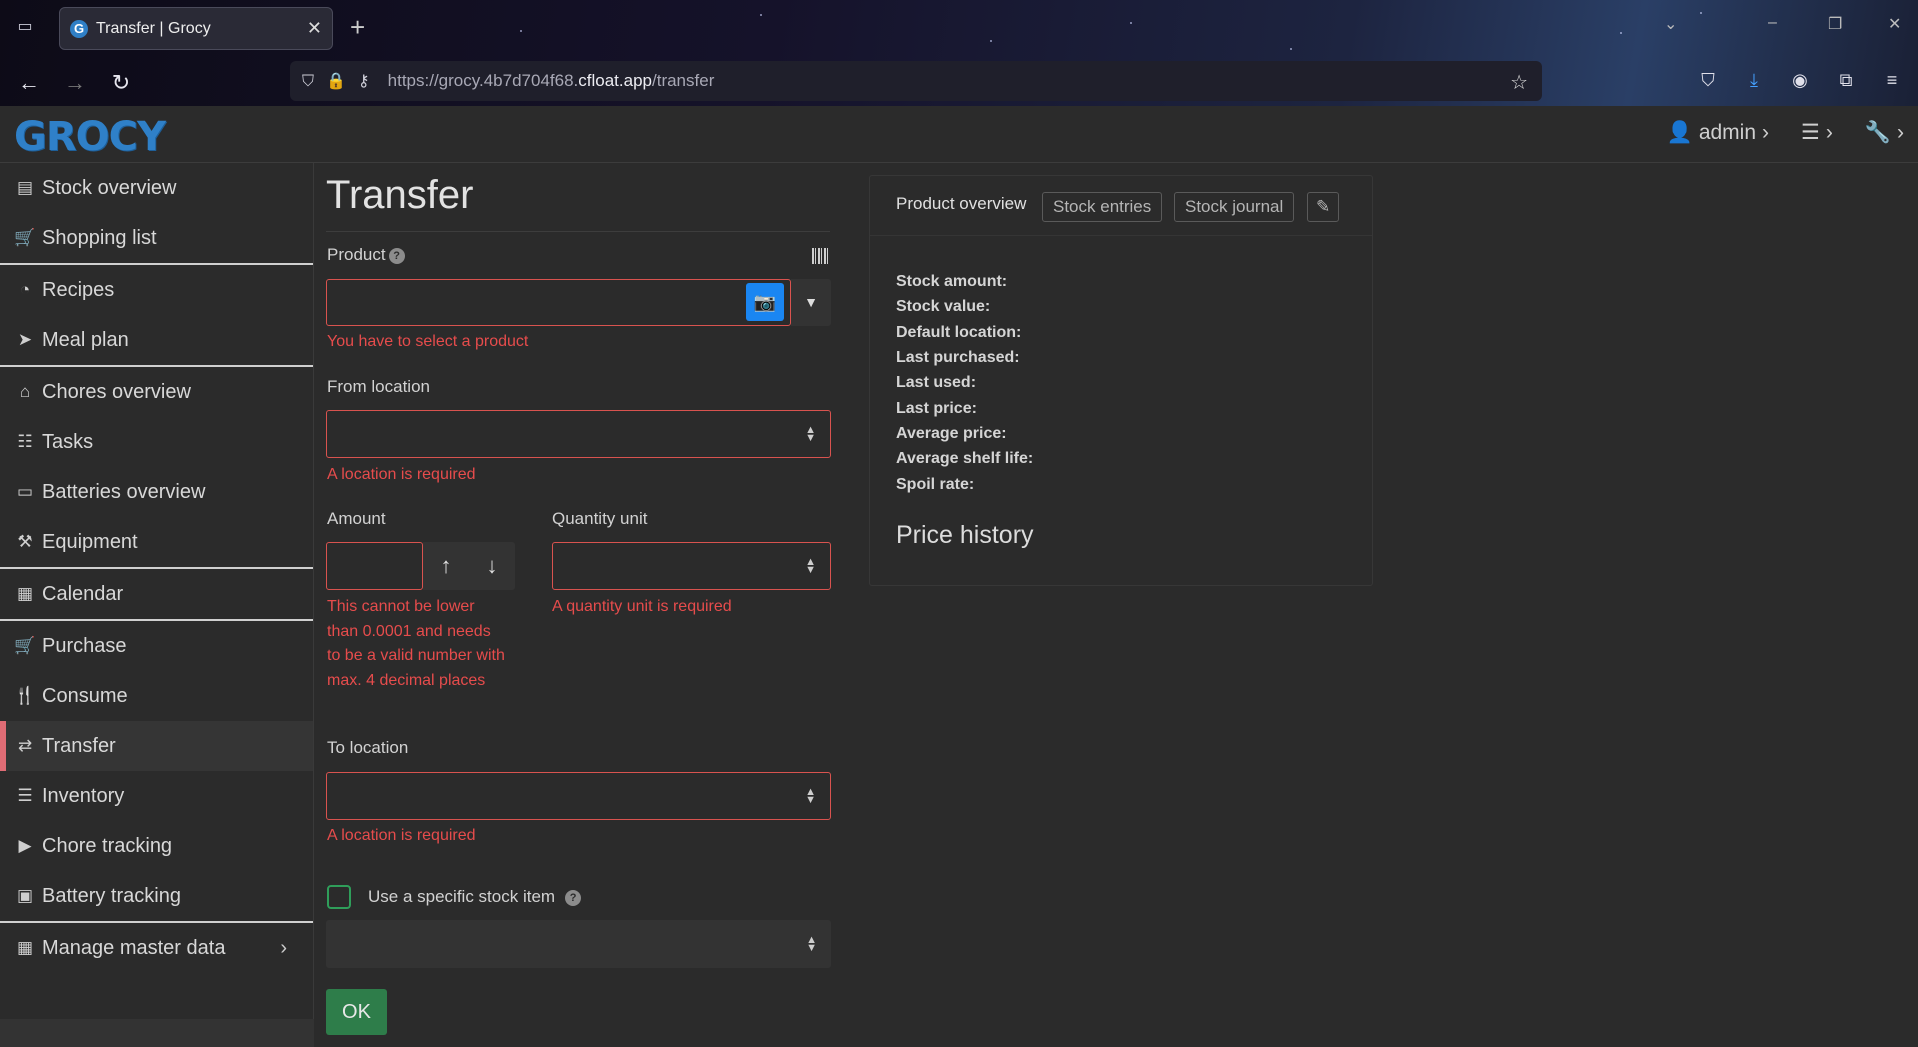 The image size is (1918, 1047). I want to click on pizza-icon: ◔, so click(25, 289).